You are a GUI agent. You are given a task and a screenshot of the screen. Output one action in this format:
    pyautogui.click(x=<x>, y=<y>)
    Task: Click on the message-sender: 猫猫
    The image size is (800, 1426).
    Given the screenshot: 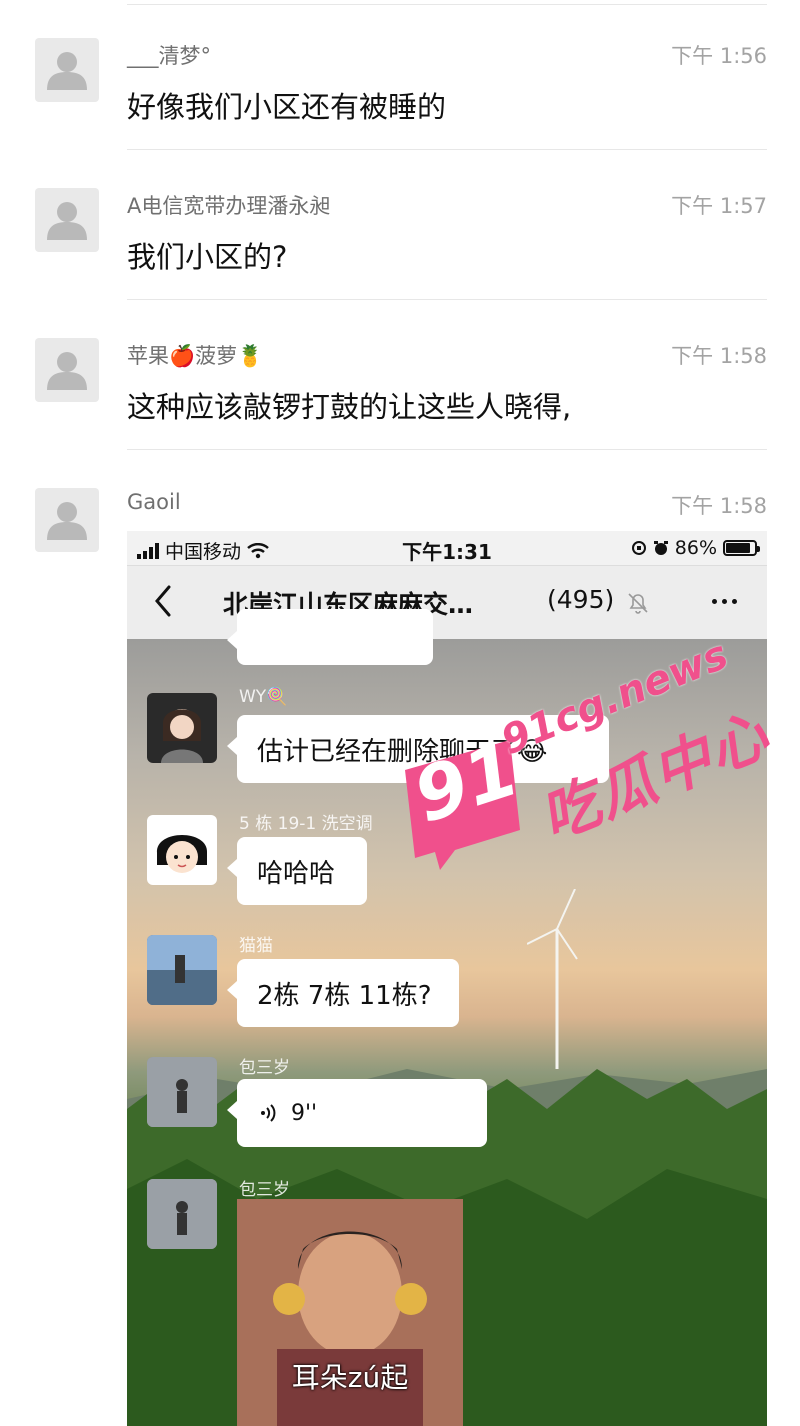 What is the action you would take?
    pyautogui.click(x=256, y=946)
    